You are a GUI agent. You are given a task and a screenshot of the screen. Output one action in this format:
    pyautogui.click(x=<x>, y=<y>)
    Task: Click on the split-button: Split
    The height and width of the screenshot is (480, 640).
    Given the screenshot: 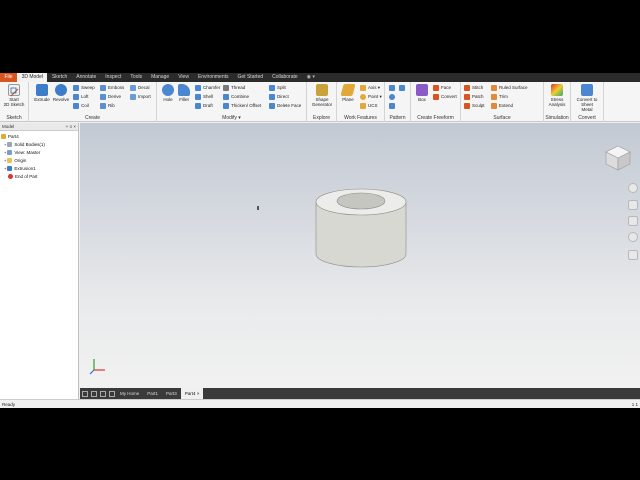 What is the action you would take?
    pyautogui.click(x=277, y=87)
    